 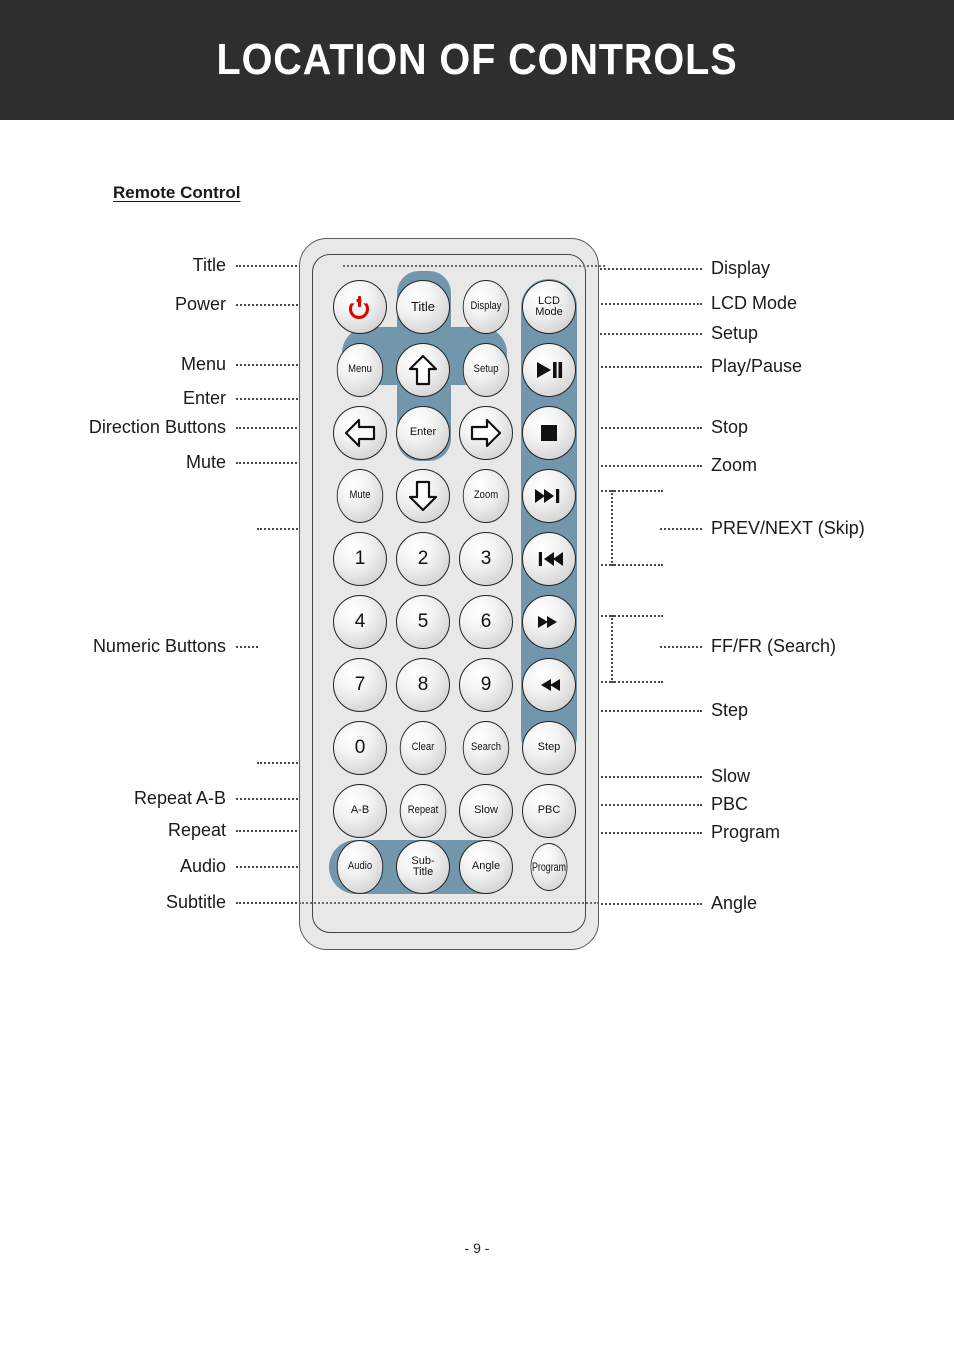 I want to click on direction-left-button, so click(x=360, y=433).